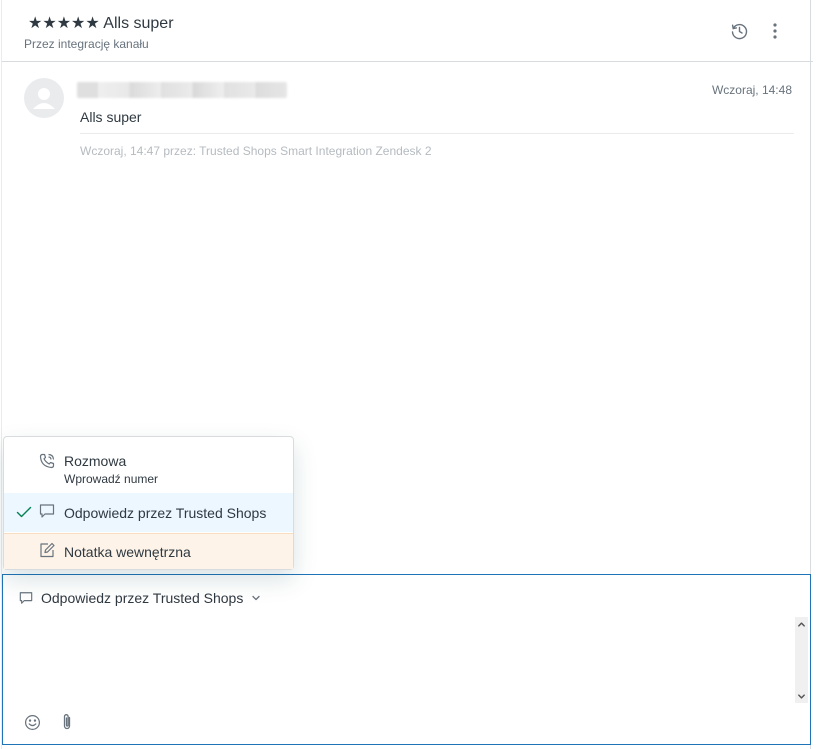 The height and width of the screenshot is (749, 817). I want to click on menu-item-hint: Wprowadź numer, so click(111, 479).